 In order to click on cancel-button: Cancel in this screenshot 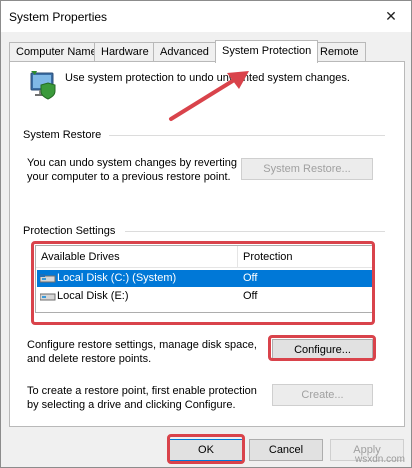, I will do `click(286, 450)`.